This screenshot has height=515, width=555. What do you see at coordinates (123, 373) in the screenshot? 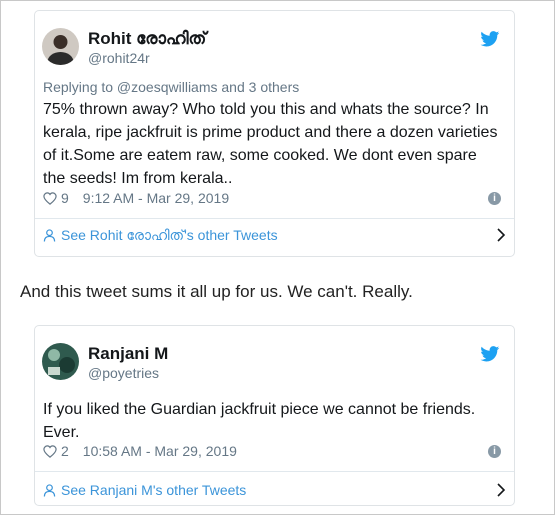
I see `author-handle: @poyetries` at bounding box center [123, 373].